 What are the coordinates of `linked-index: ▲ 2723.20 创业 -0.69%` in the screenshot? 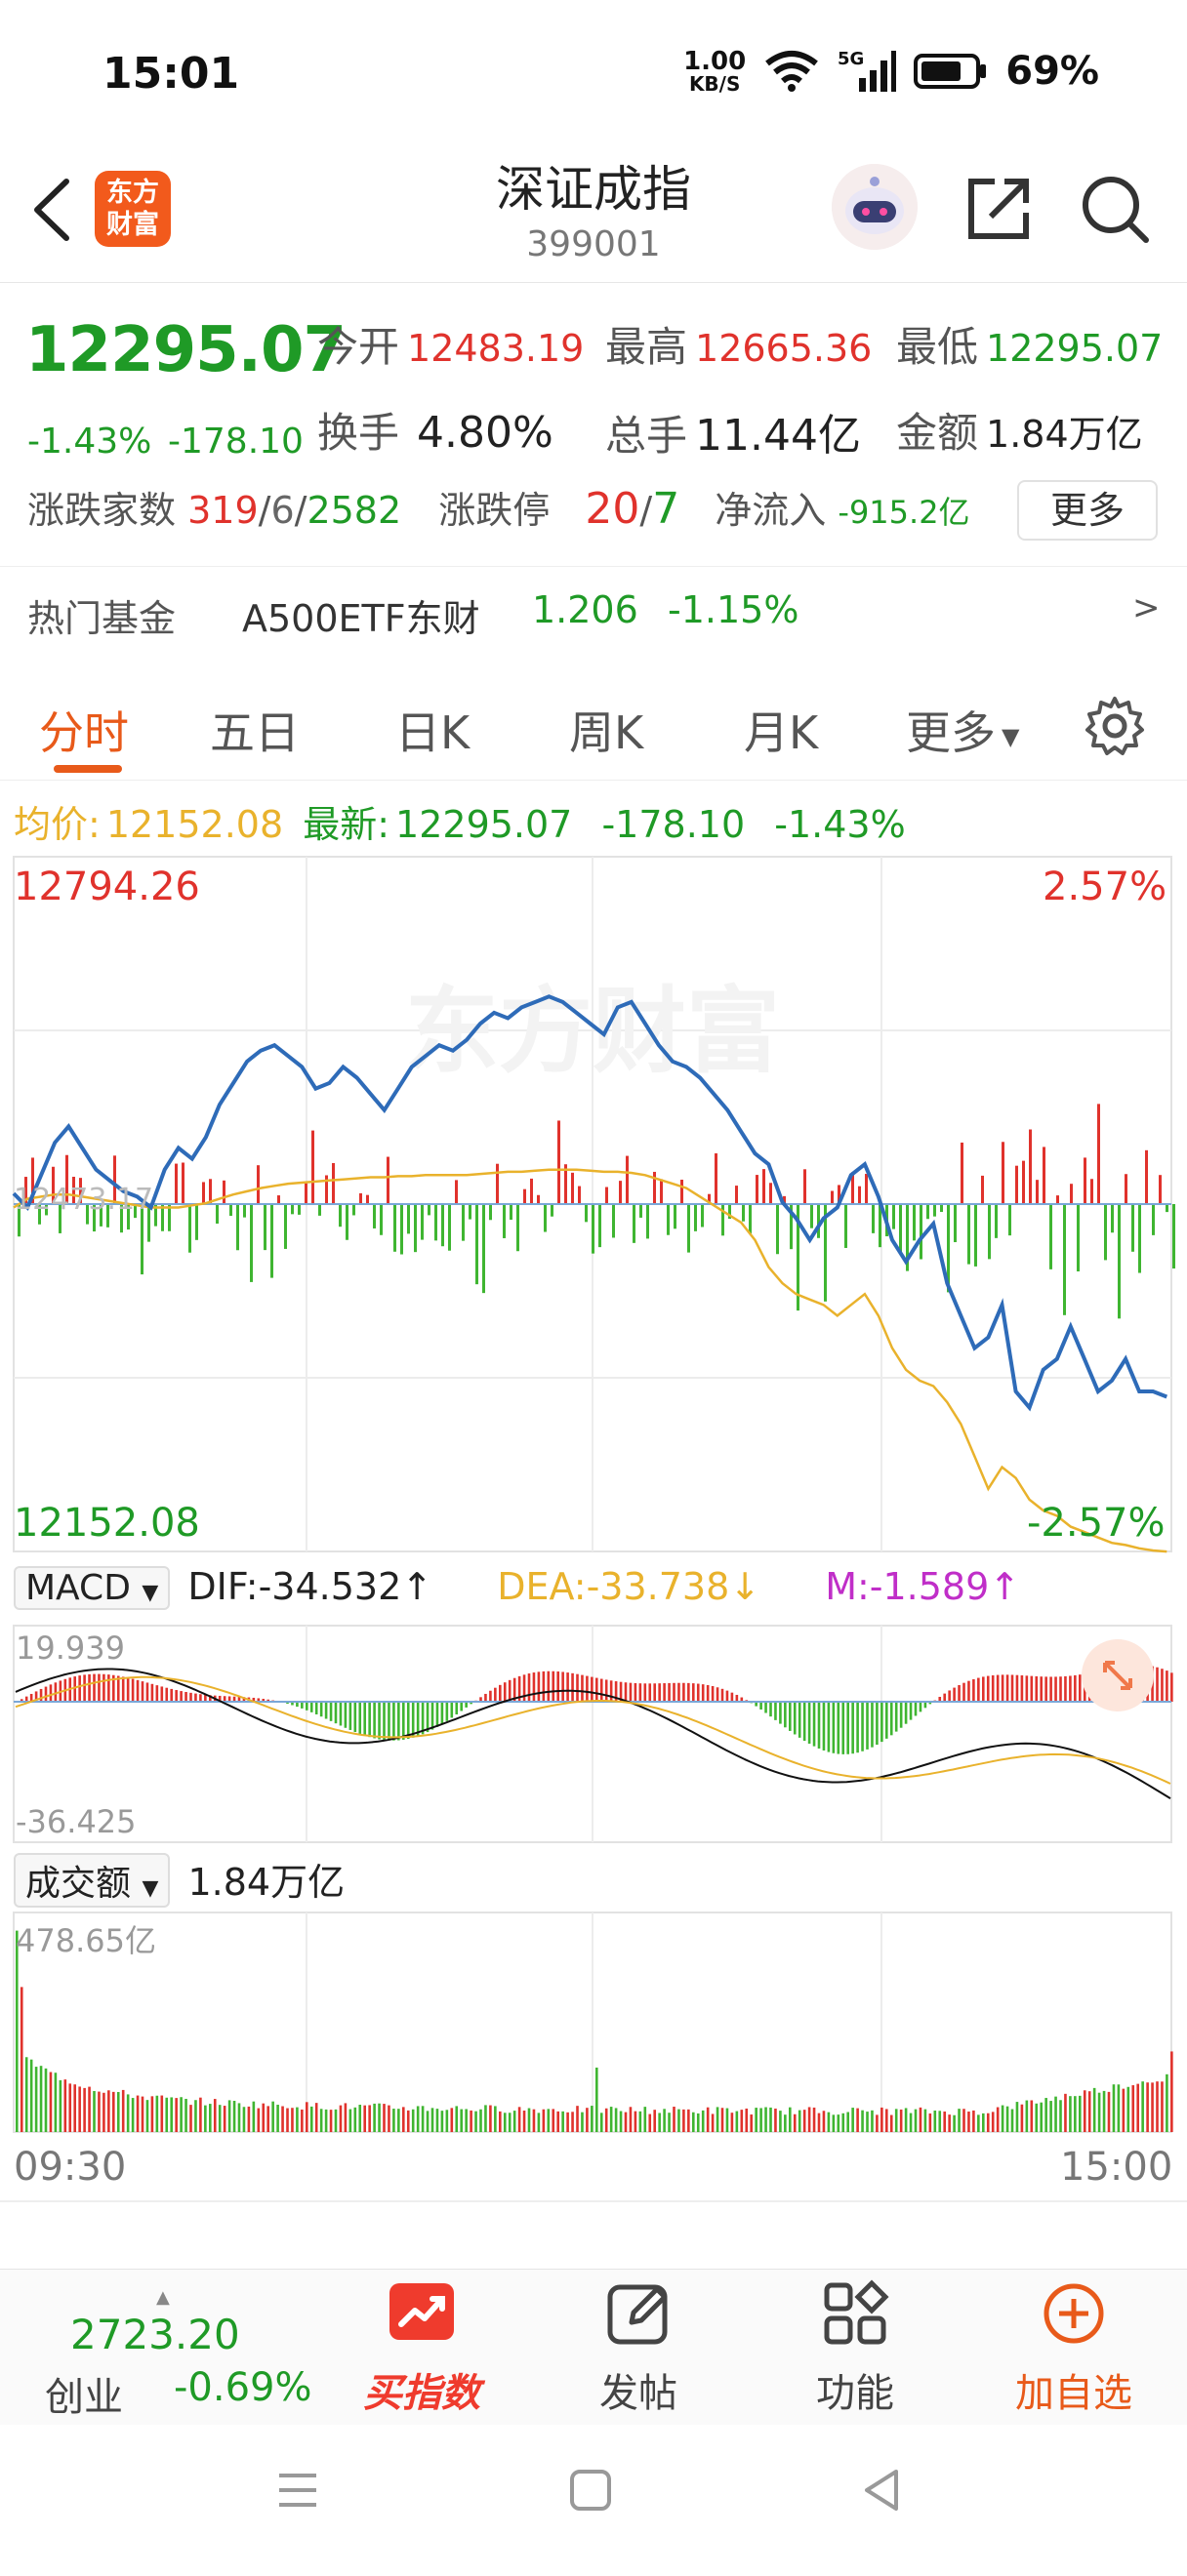 It's located at (181, 2353).